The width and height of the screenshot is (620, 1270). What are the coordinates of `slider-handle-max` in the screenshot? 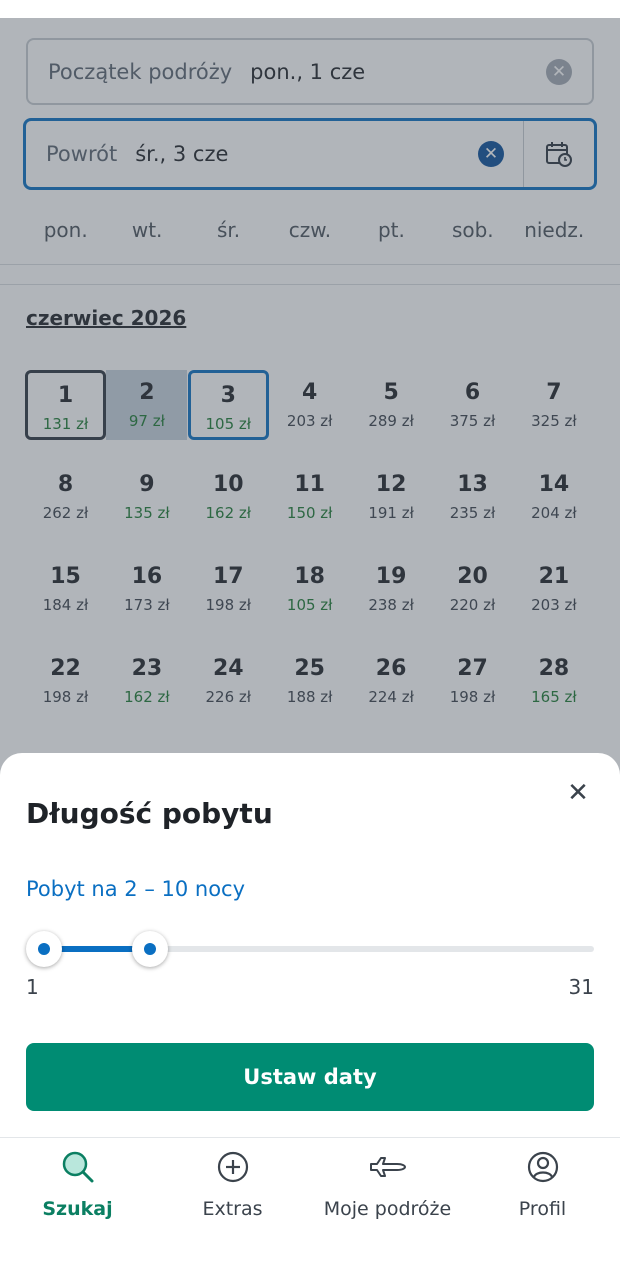 It's located at (150, 949).